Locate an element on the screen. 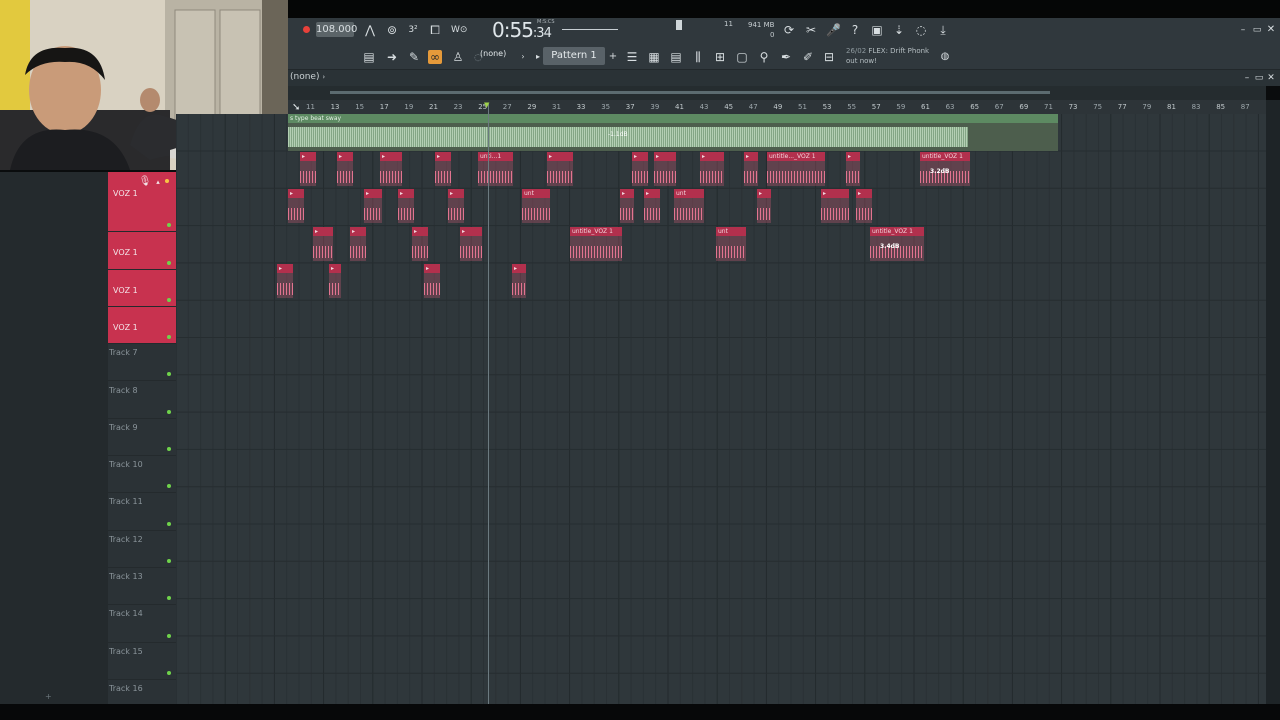 This screenshot has width=1280, height=720. vertical-scrollbar is located at coordinates (1273, 402).